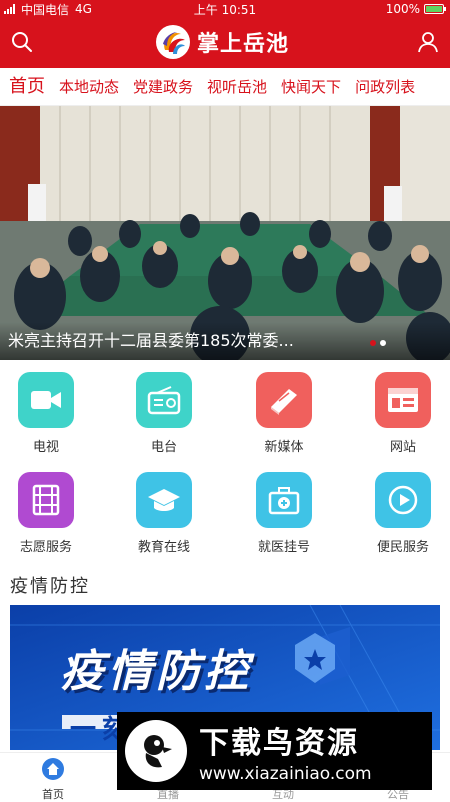 The height and width of the screenshot is (802, 450). Describe the element at coordinates (402, 9) in the screenshot. I see `battery-percent: 100%` at that location.